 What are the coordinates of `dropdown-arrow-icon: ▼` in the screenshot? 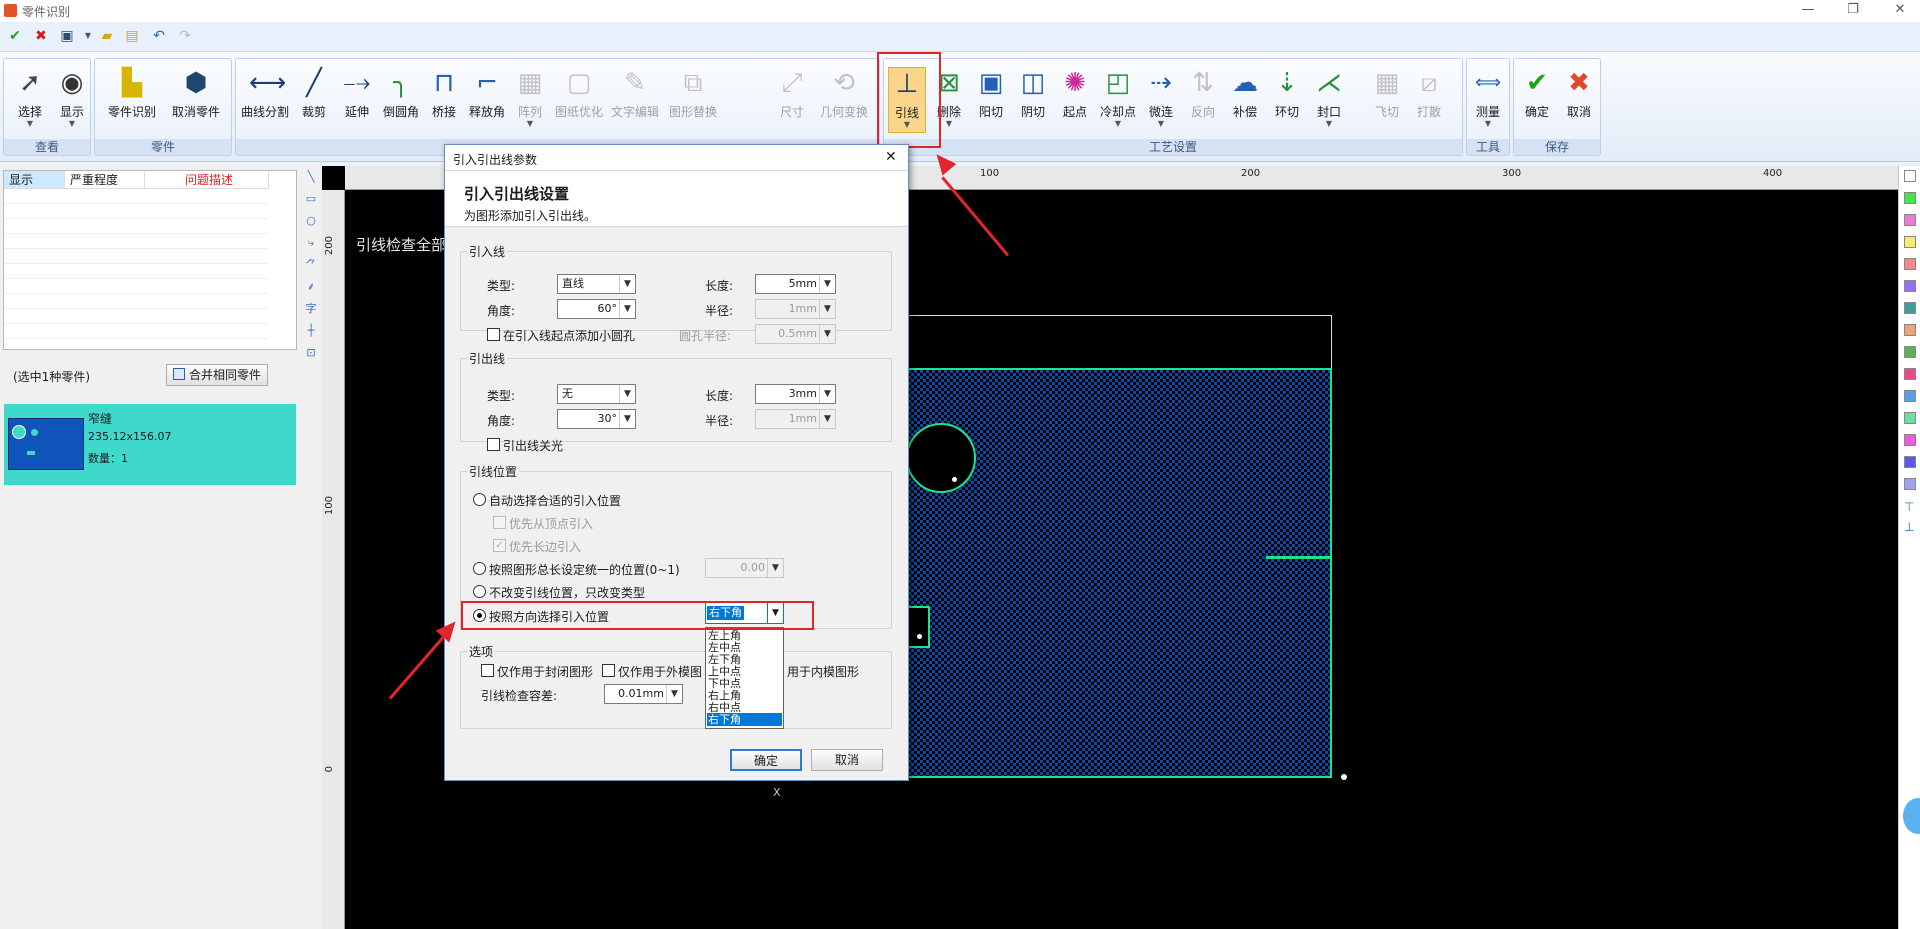 It's located at (88, 36).